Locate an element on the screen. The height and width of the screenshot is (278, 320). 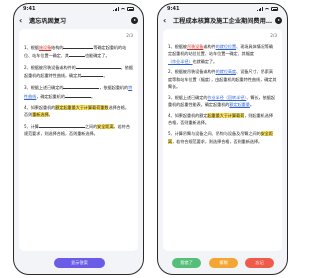
highlight: 安全距离 is located at coordinates (105, 126).